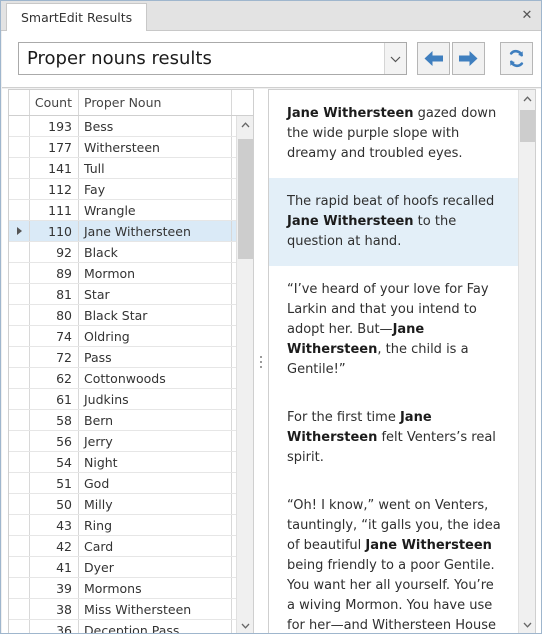 The image size is (542, 634). Describe the element at coordinates (155, 126) in the screenshot. I see `cell-proper-noun: Bess` at that location.